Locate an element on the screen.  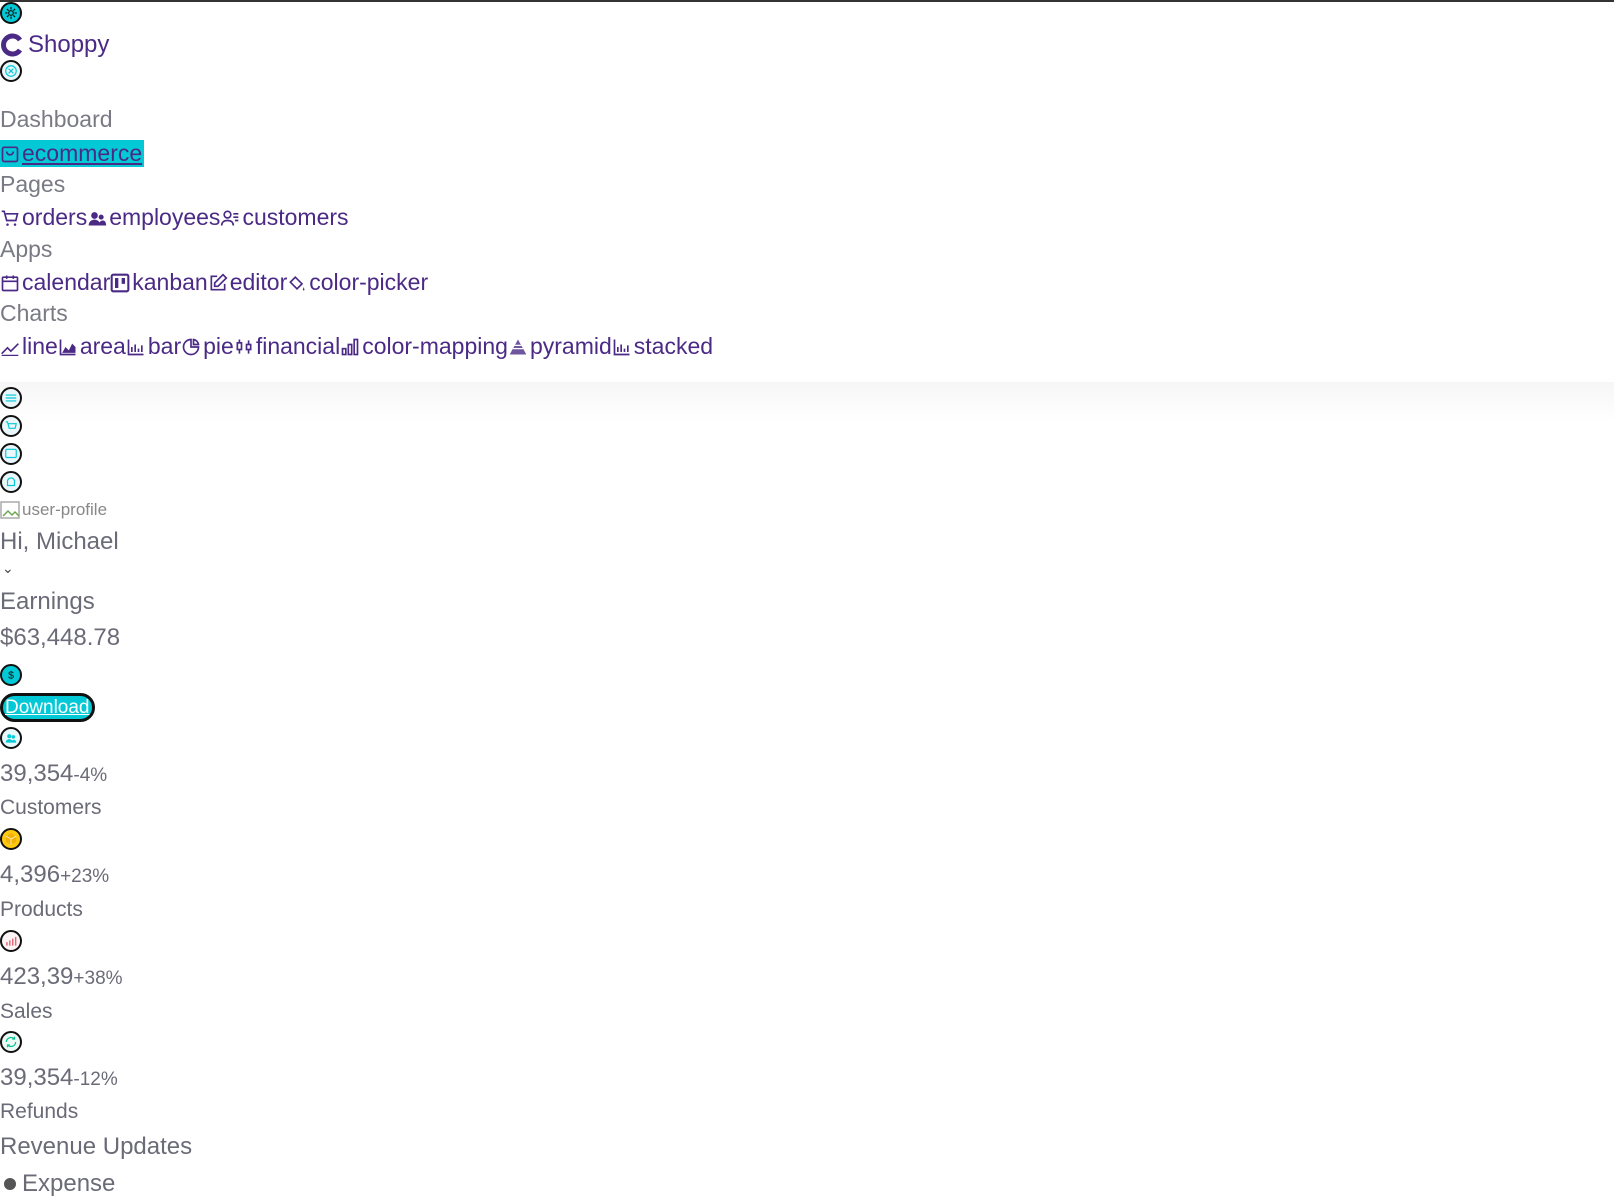
menu-icon is located at coordinates (11, 398).